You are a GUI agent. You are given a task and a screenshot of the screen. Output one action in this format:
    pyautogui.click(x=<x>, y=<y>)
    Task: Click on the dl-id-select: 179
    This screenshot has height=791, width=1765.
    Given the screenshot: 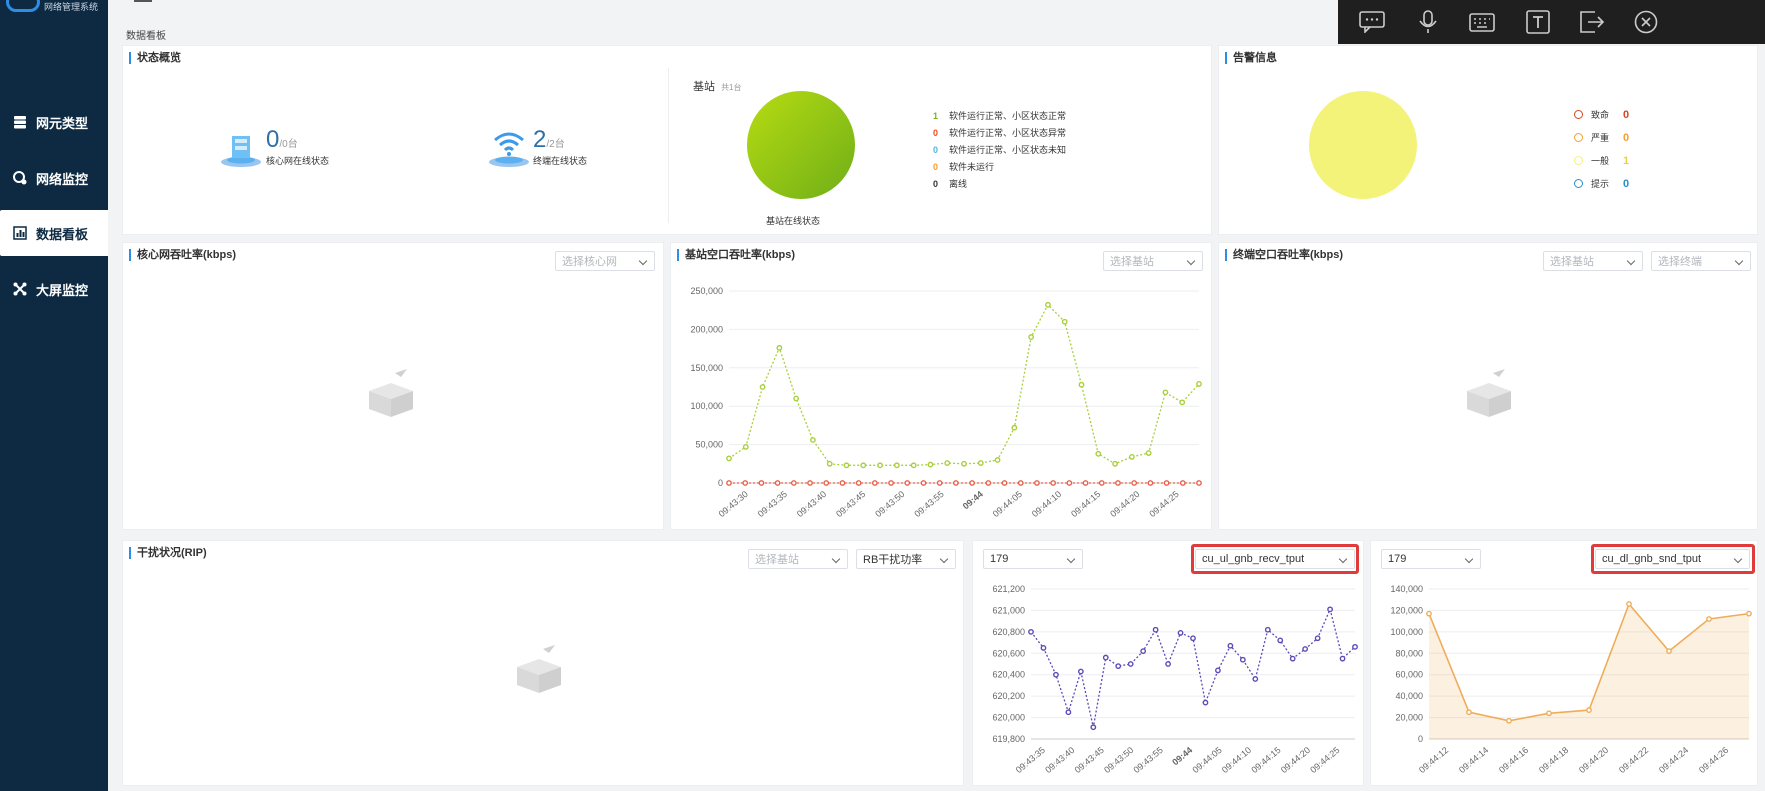 What is the action you would take?
    pyautogui.click(x=1431, y=559)
    